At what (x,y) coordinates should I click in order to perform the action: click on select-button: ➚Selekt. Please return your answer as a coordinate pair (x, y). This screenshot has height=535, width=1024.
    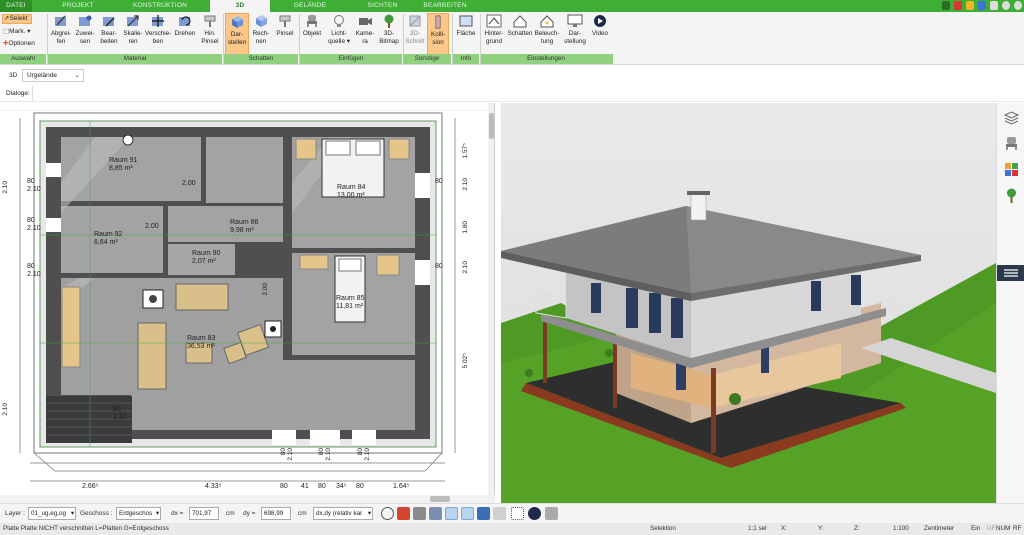
    Looking at the image, I should click on (17, 19).